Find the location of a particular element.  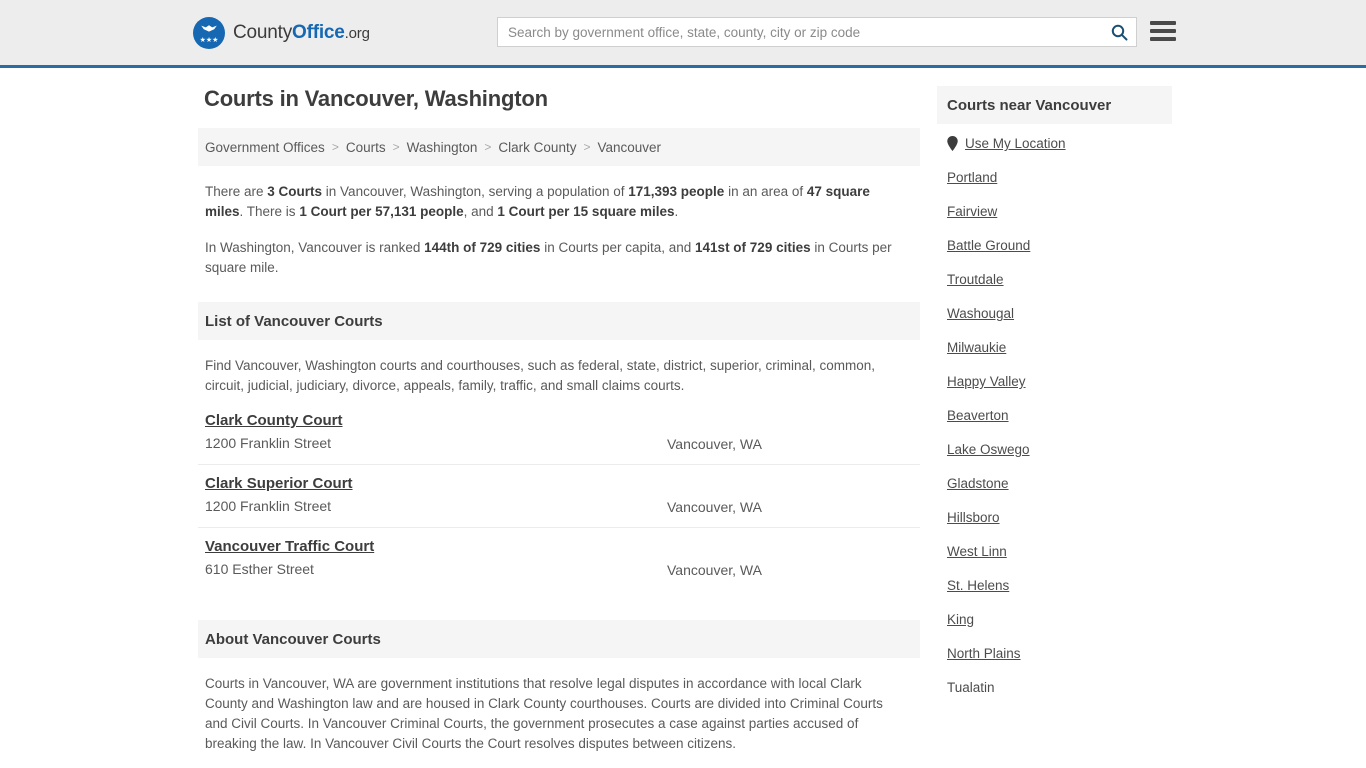

sidebar-item-beaverton: Beaverton is located at coordinates (1059, 415).